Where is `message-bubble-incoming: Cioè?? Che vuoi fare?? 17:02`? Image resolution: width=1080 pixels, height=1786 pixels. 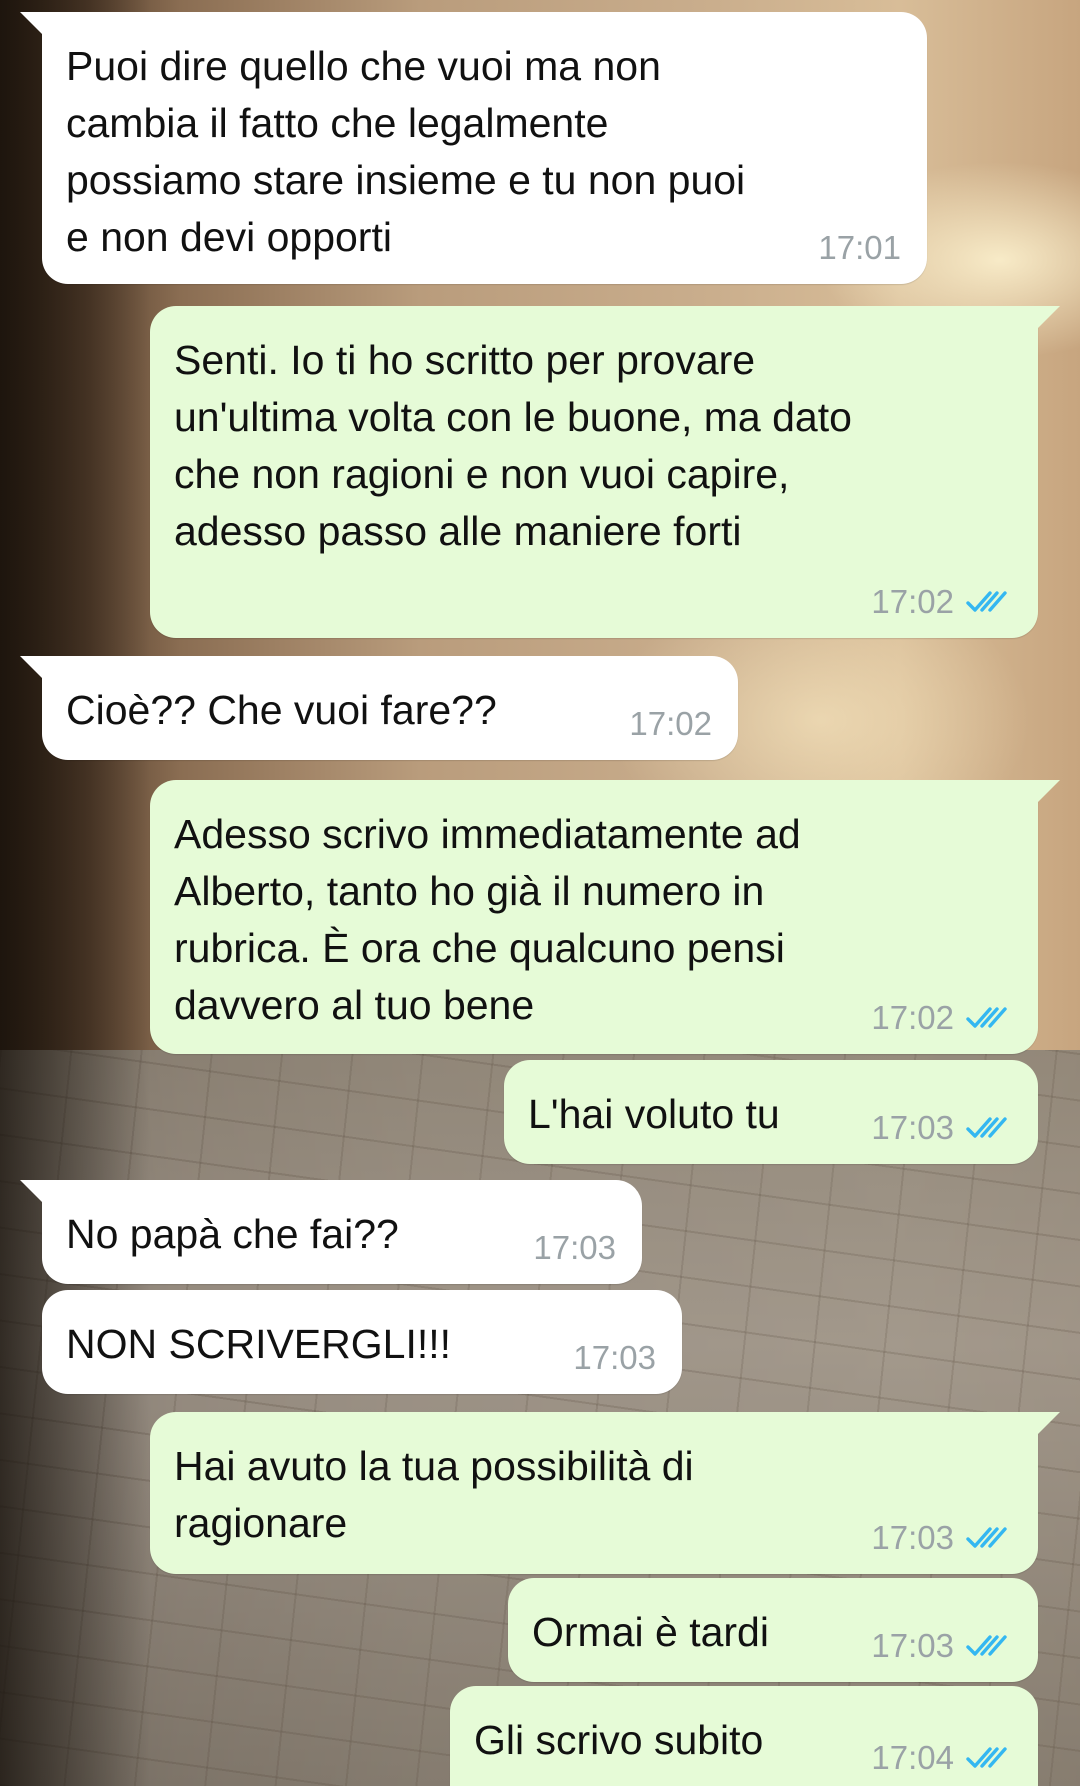
message-bubble-incoming: Cioè?? Che vuoi fare?? 17:02 is located at coordinates (379, 708).